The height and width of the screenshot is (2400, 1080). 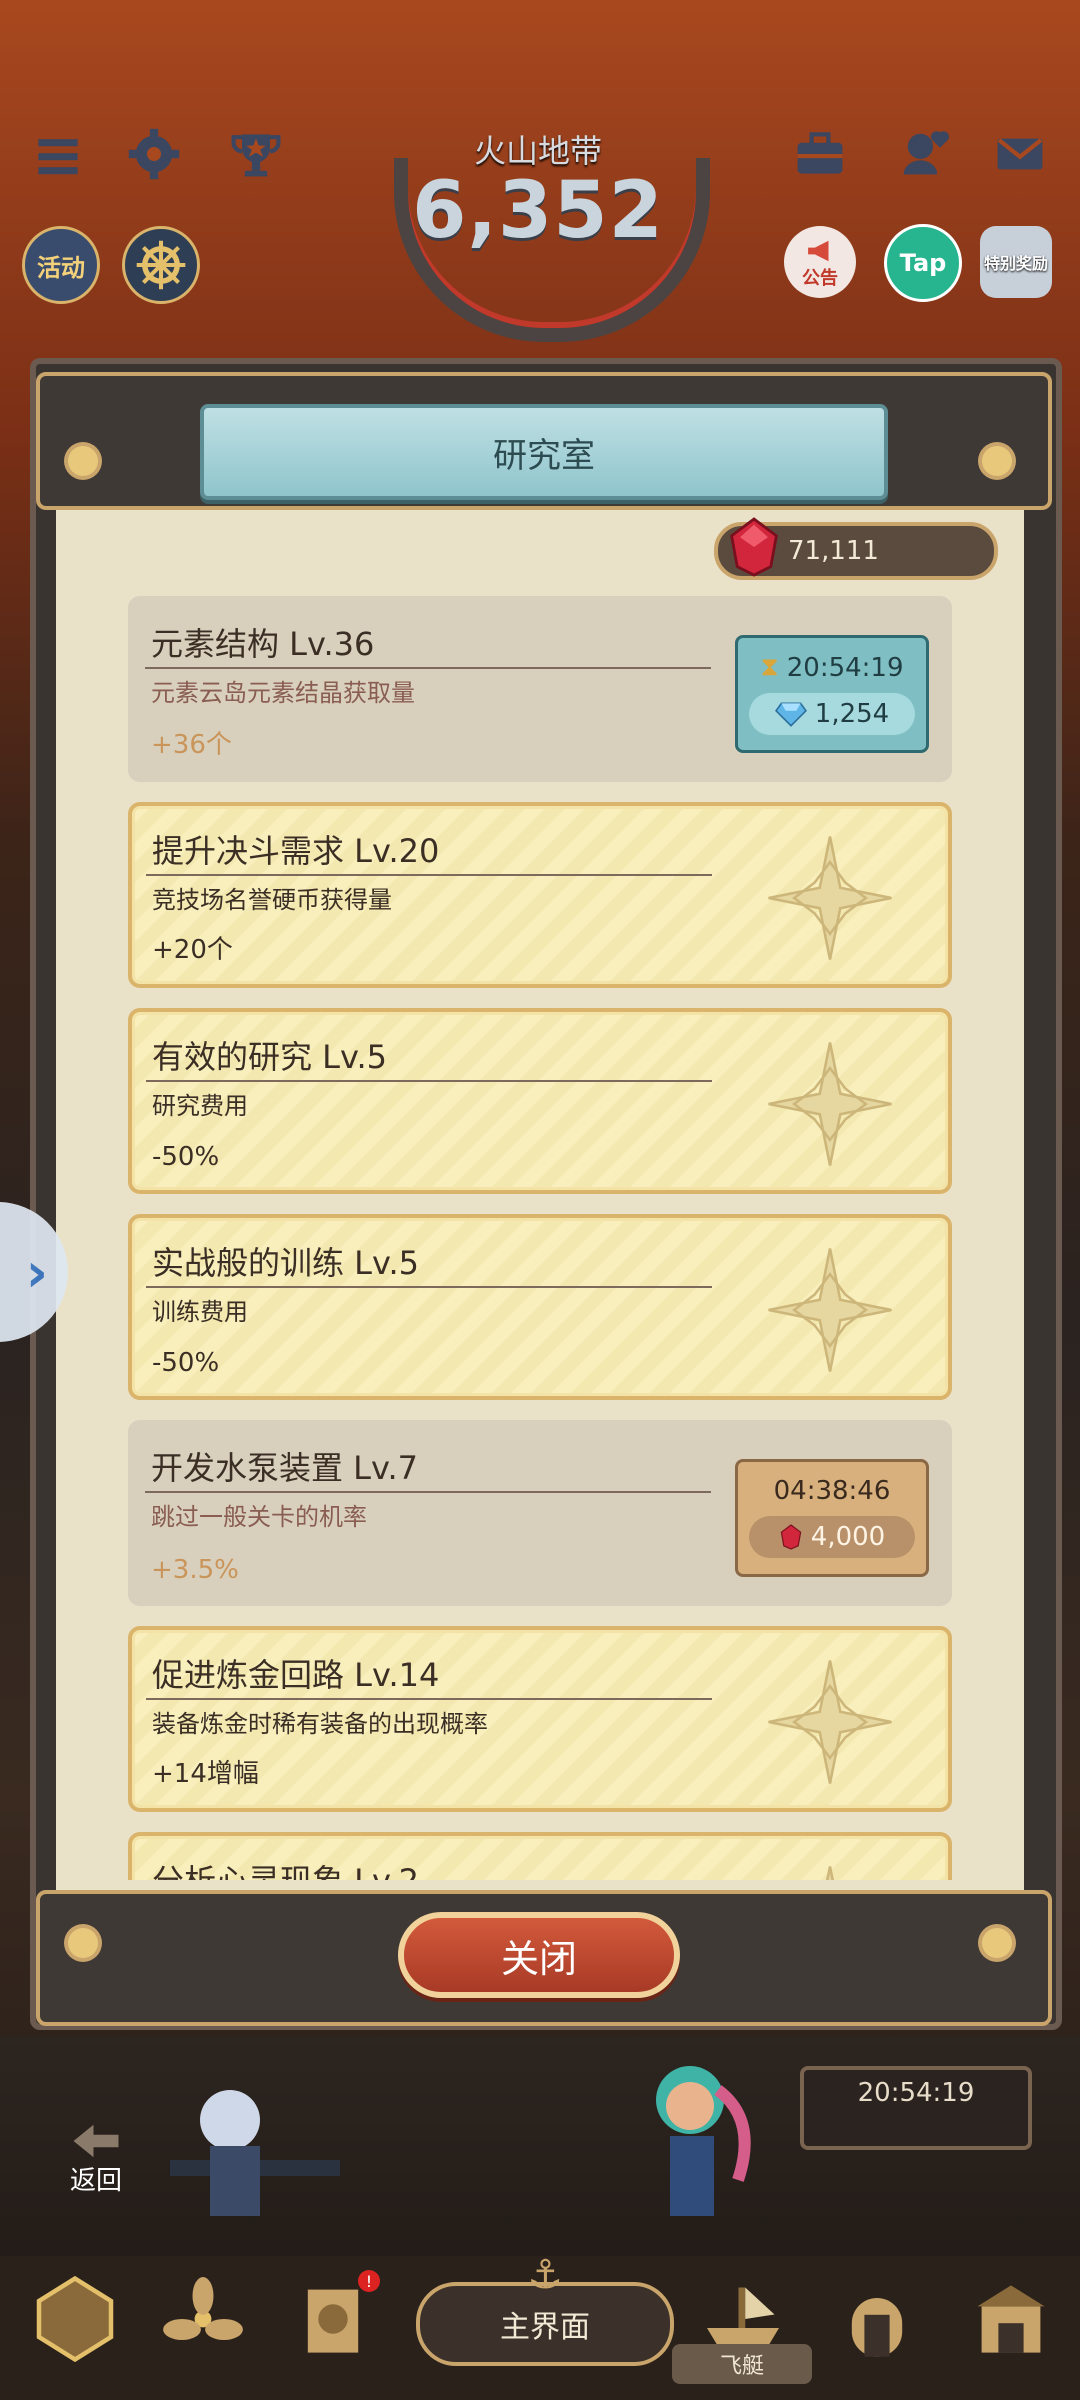 I want to click on trophy-icon, so click(x=256, y=154).